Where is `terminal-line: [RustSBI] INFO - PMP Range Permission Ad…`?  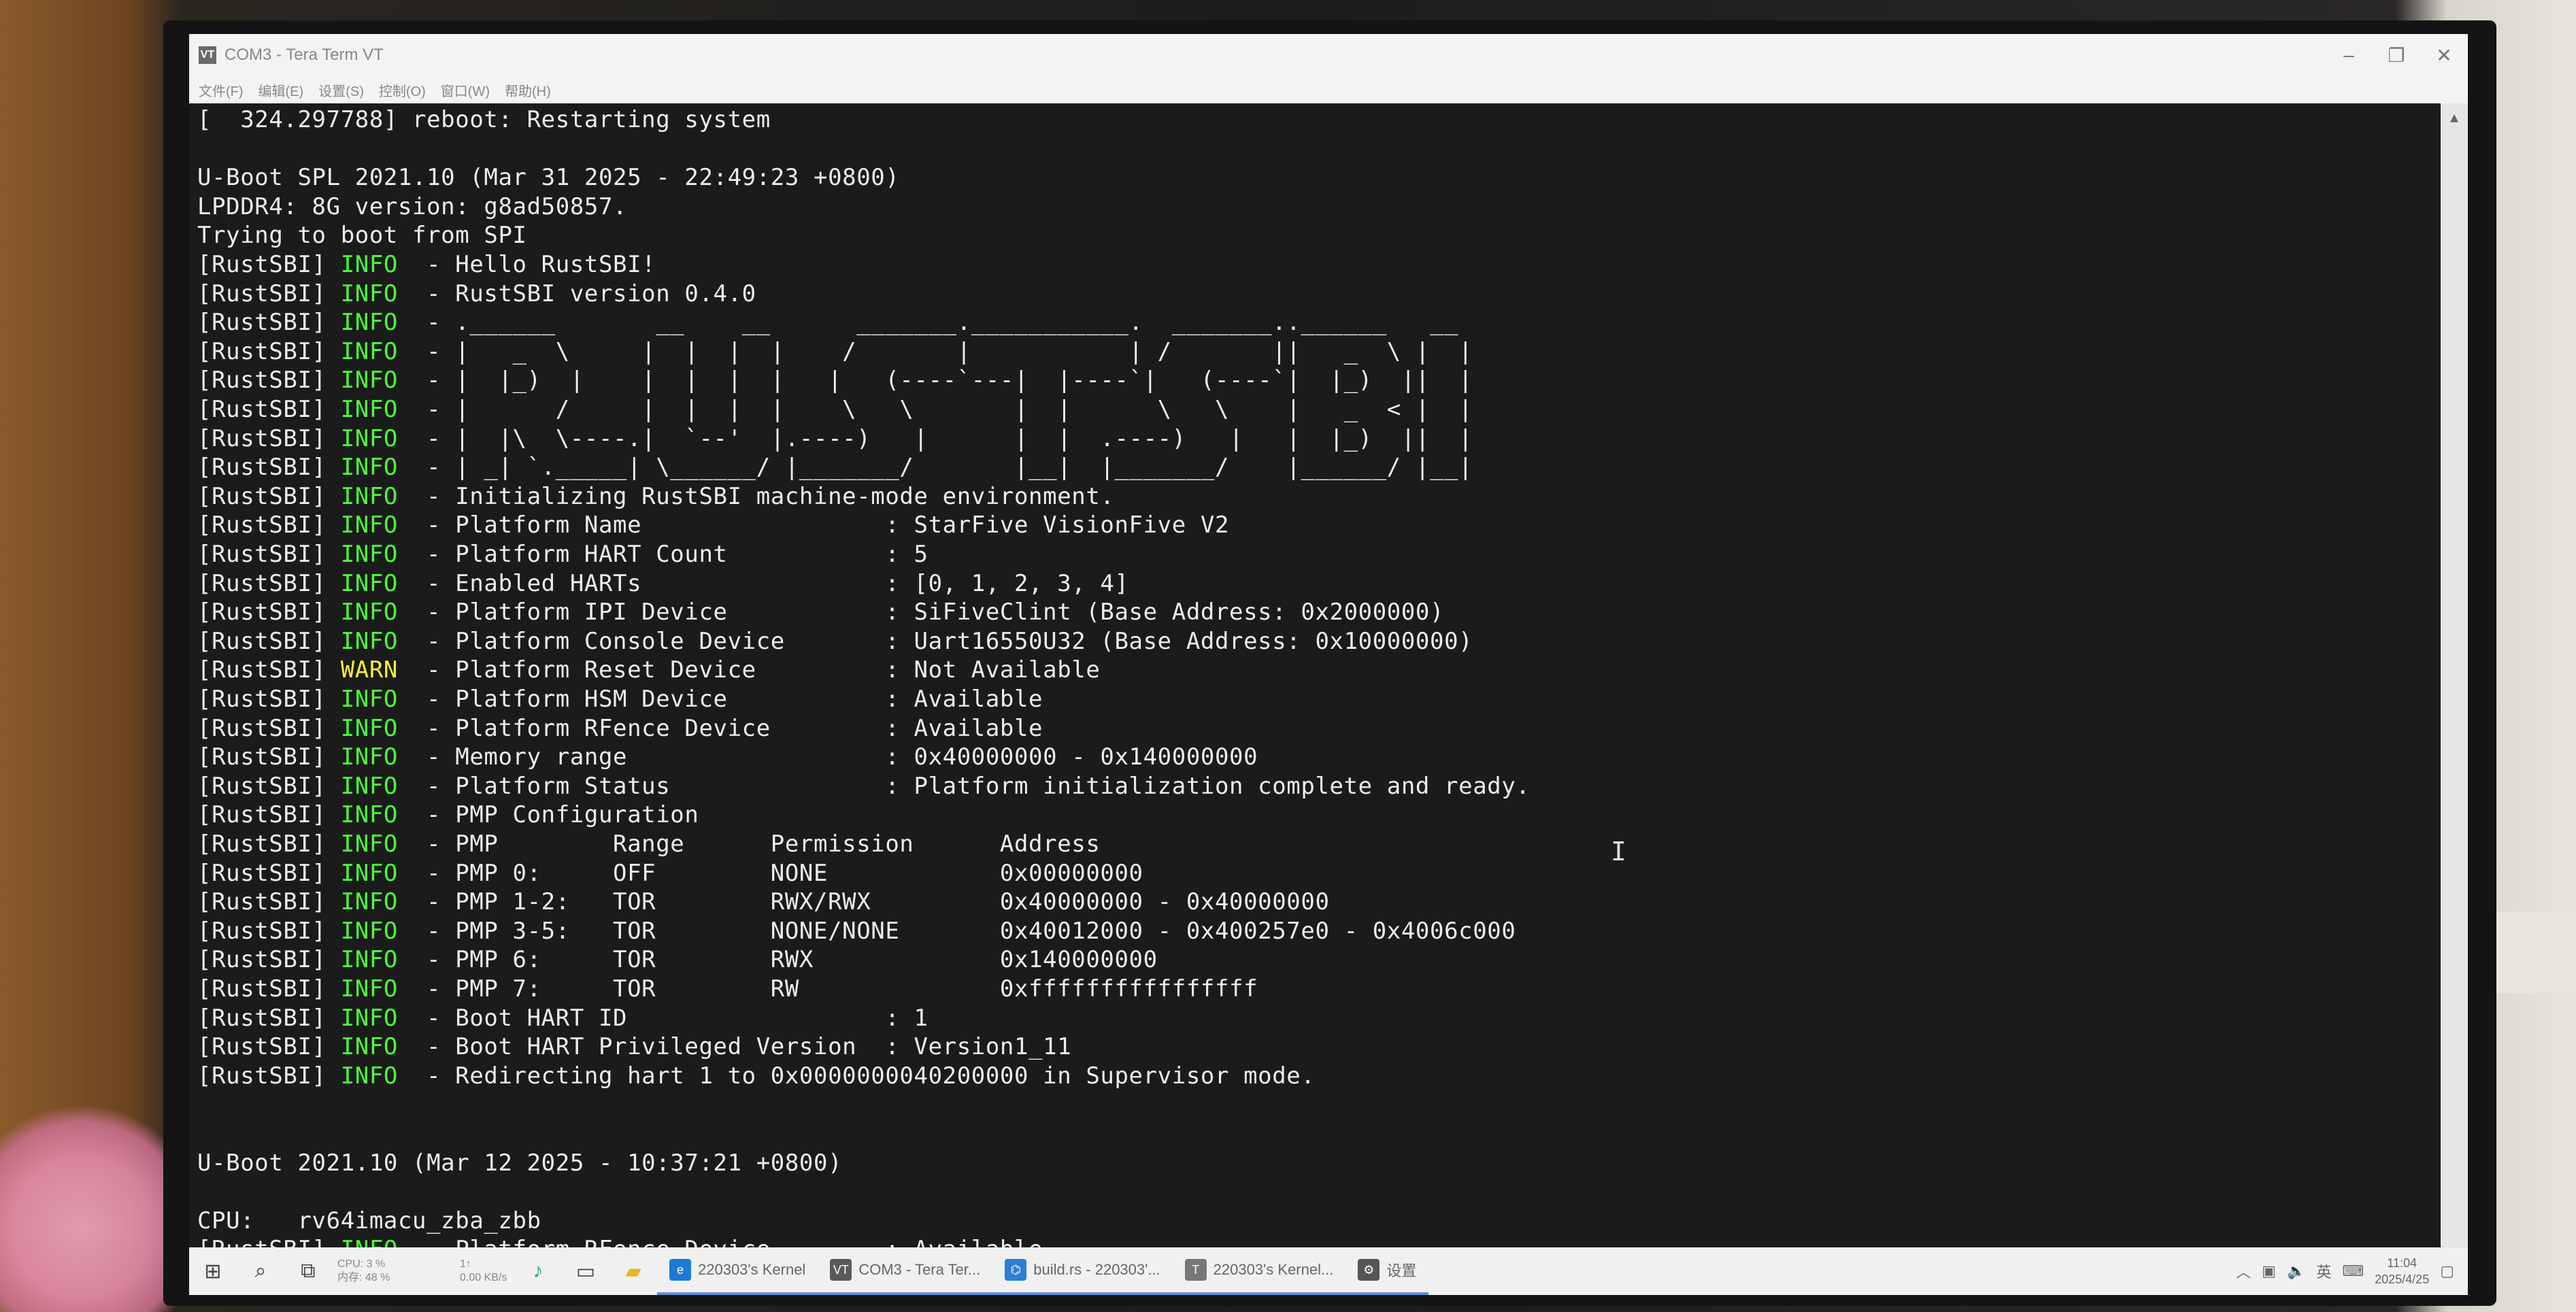 terminal-line: [RustSBI] INFO - PMP Range Permission Ad… is located at coordinates (648, 844).